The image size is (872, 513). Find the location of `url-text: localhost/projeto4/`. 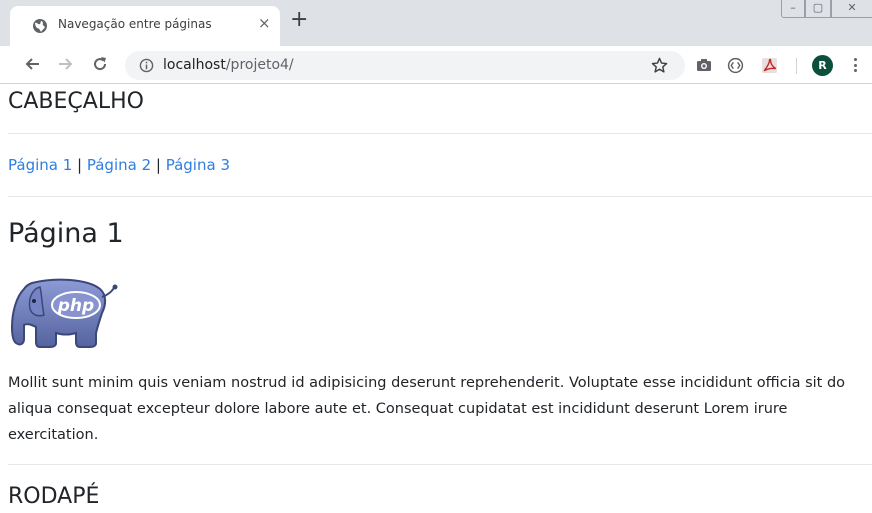

url-text: localhost/projeto4/ is located at coordinates (228, 65).